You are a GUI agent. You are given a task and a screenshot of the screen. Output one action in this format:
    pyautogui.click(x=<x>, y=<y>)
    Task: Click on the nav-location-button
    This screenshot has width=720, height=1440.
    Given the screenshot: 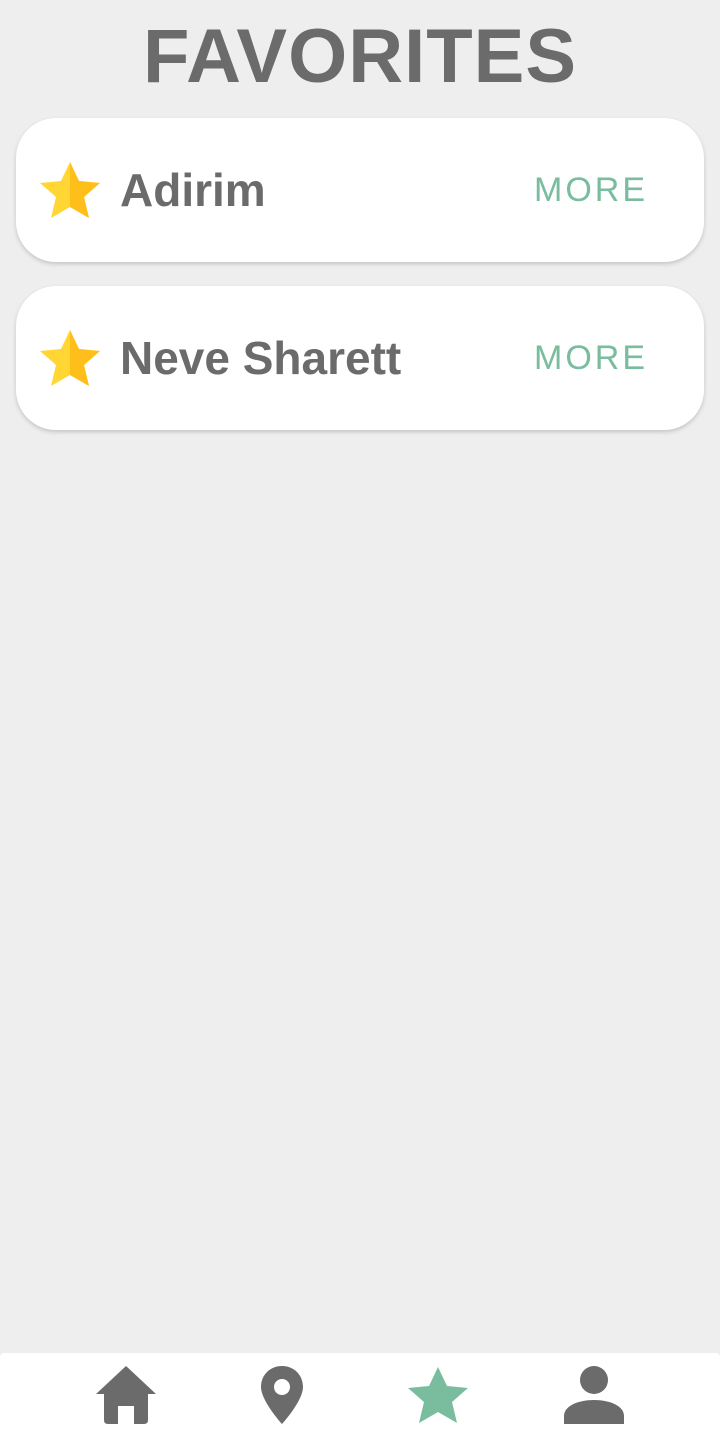 What is the action you would take?
    pyautogui.click(x=282, y=1395)
    